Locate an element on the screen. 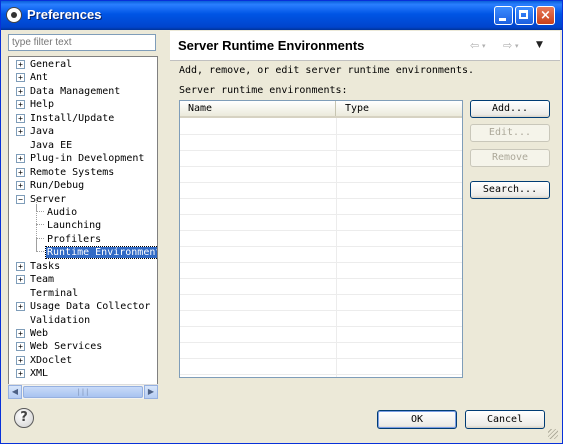 This screenshot has height=444, width=563. tree-item-label: Terminal is located at coordinates (54, 293).